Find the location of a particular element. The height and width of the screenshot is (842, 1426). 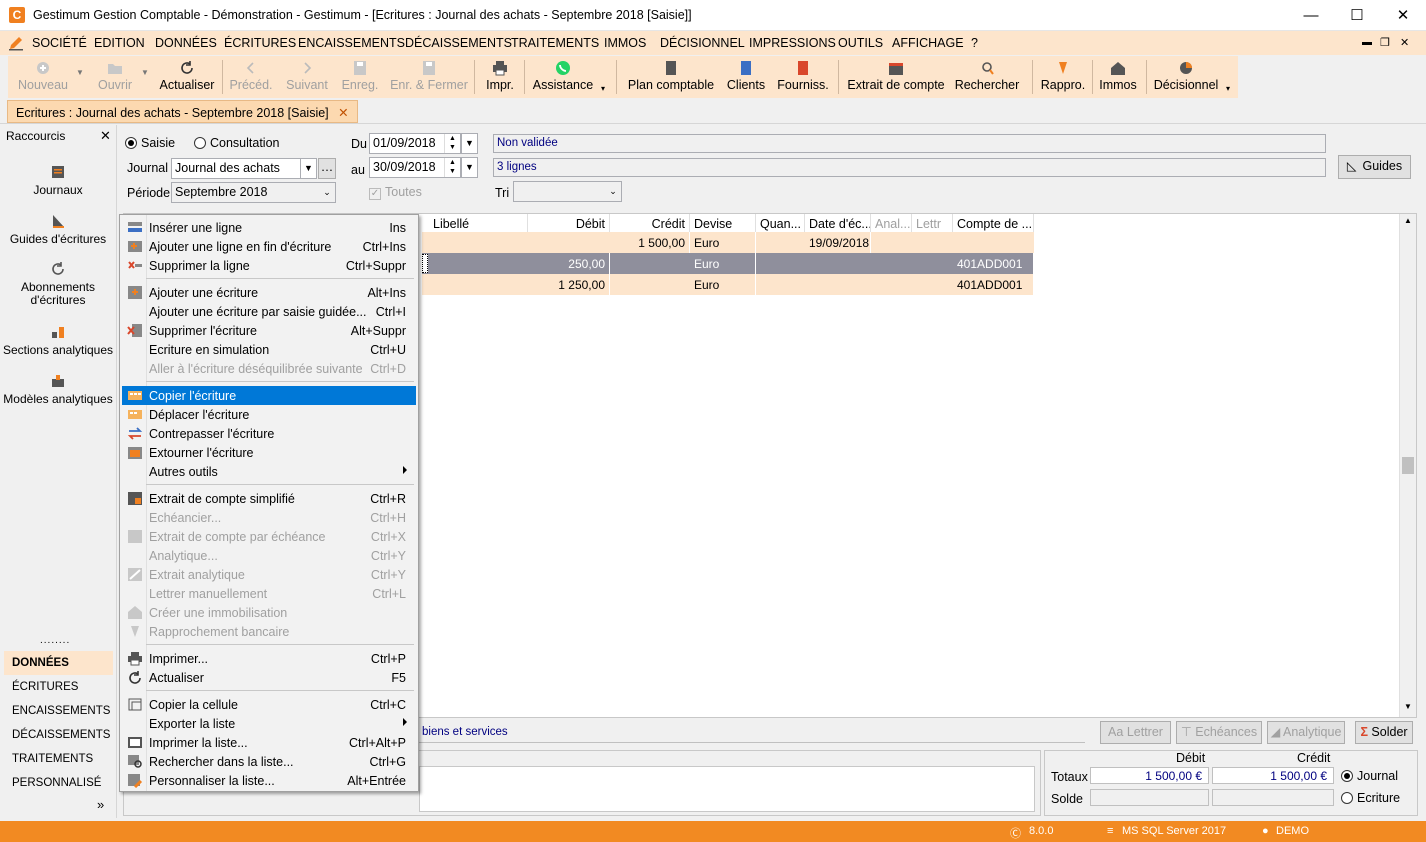

menu-edition: EDITION is located at coordinates (119, 43).